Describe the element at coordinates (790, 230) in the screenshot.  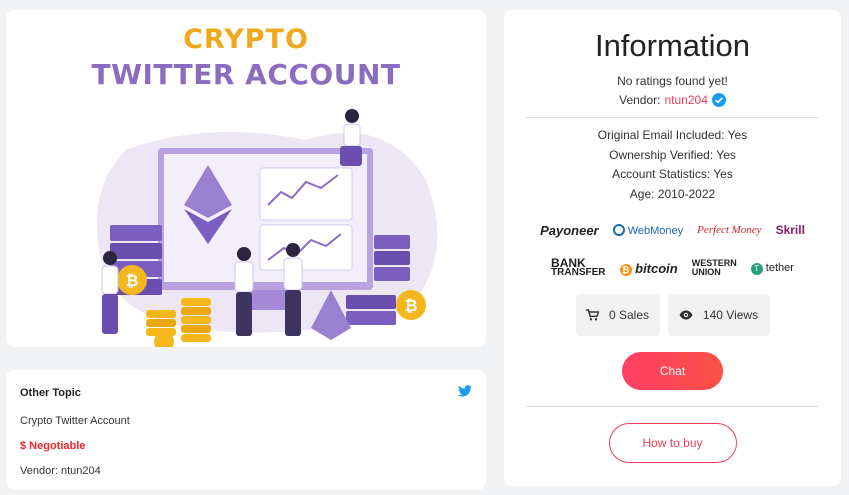
I see `skrill-logo: Skrill` at that location.